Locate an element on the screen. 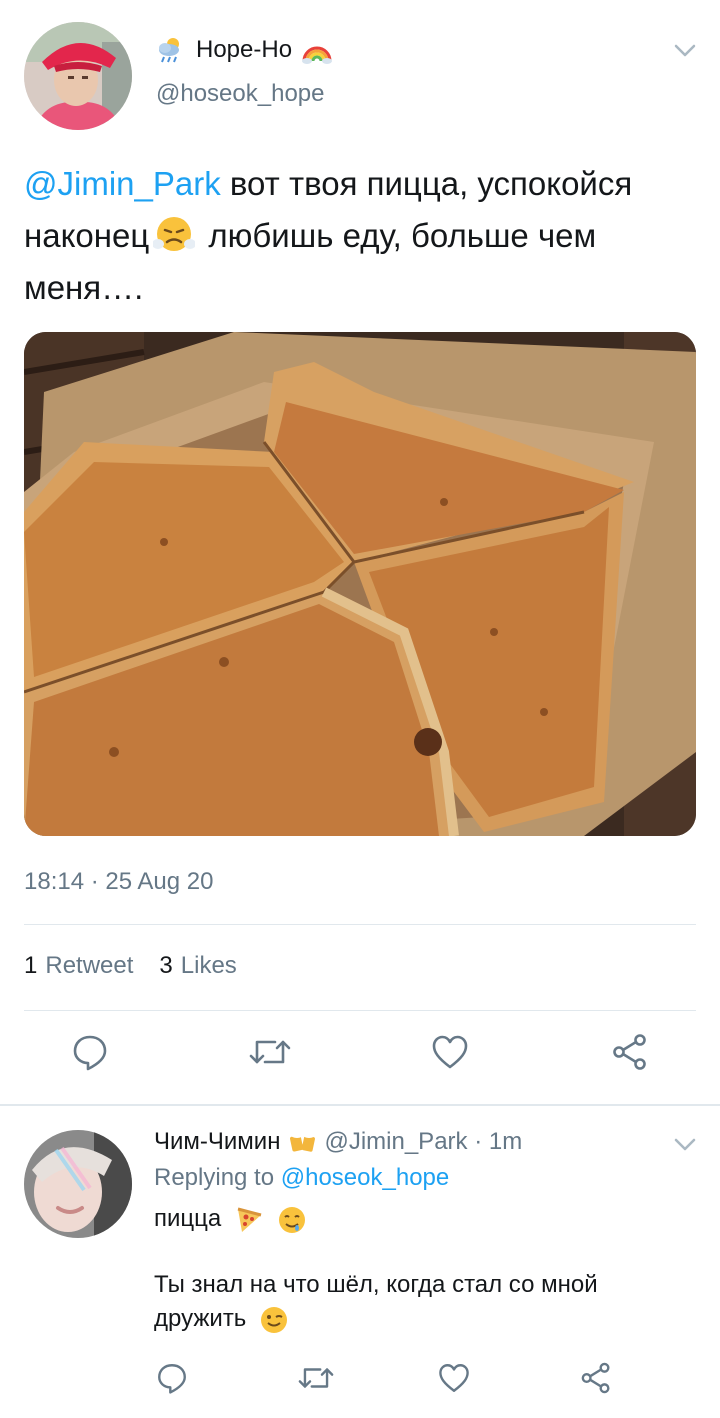  reply-display-name: Чим-Чимин is located at coordinates (217, 1141).